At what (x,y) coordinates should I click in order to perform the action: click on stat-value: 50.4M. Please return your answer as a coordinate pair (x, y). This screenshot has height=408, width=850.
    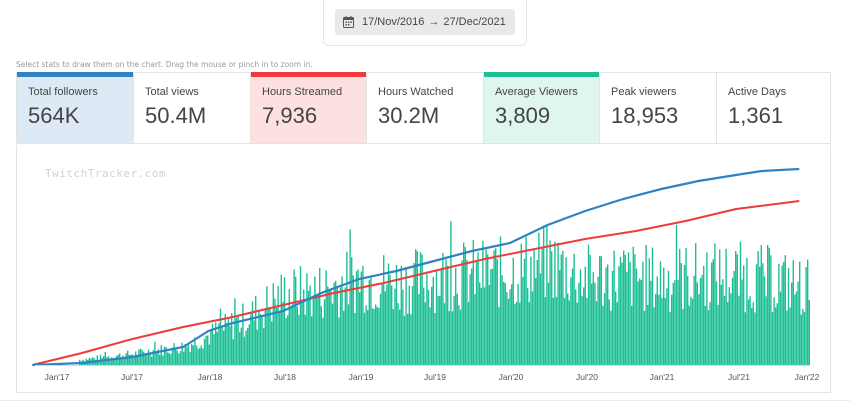
    Looking at the image, I should click on (176, 115).